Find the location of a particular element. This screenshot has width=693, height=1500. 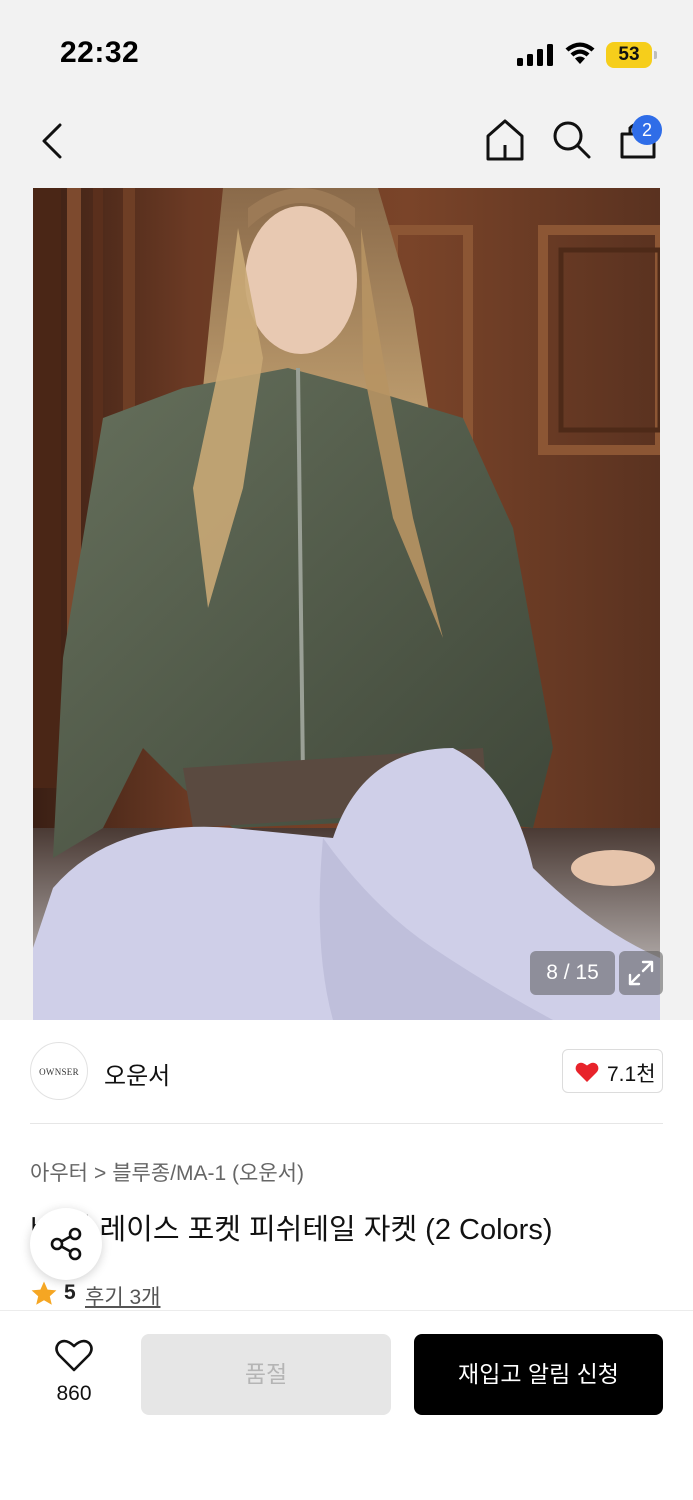

divider is located at coordinates (346, 1123).